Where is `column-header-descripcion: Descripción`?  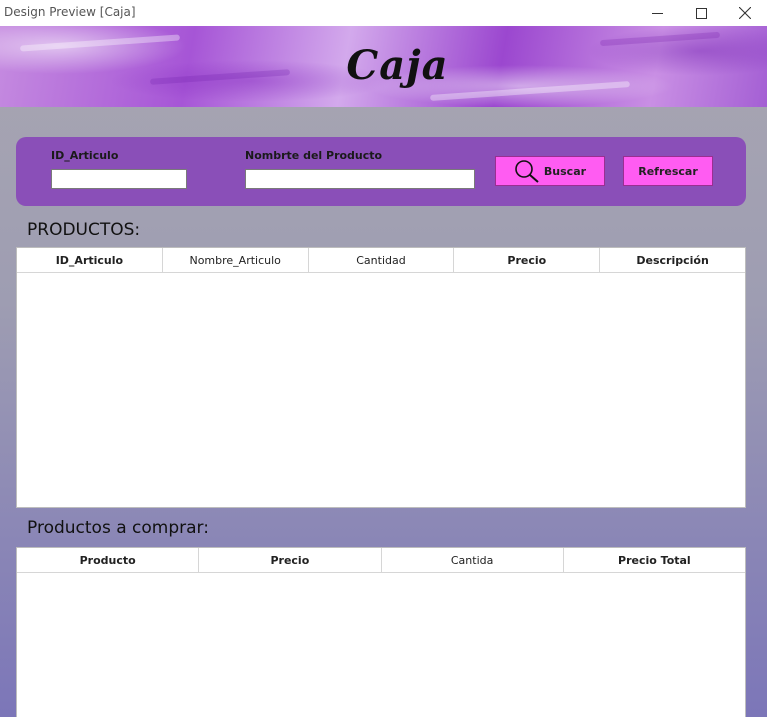 column-header-descripcion: Descripción is located at coordinates (672, 260).